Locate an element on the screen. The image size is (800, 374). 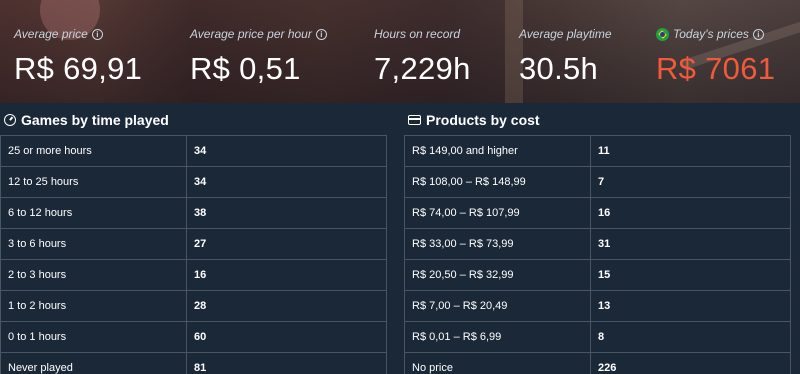
table-row: R$ 7,00 – R$ 20,49 13 is located at coordinates (597, 306).